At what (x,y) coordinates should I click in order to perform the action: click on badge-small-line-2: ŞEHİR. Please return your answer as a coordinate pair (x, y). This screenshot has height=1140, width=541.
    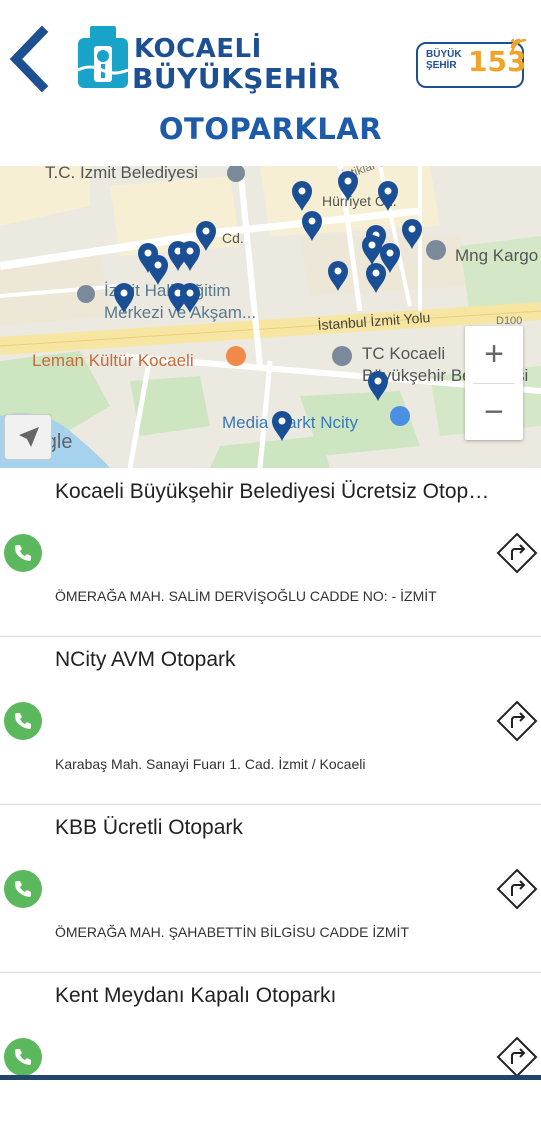
    Looking at the image, I should click on (441, 65).